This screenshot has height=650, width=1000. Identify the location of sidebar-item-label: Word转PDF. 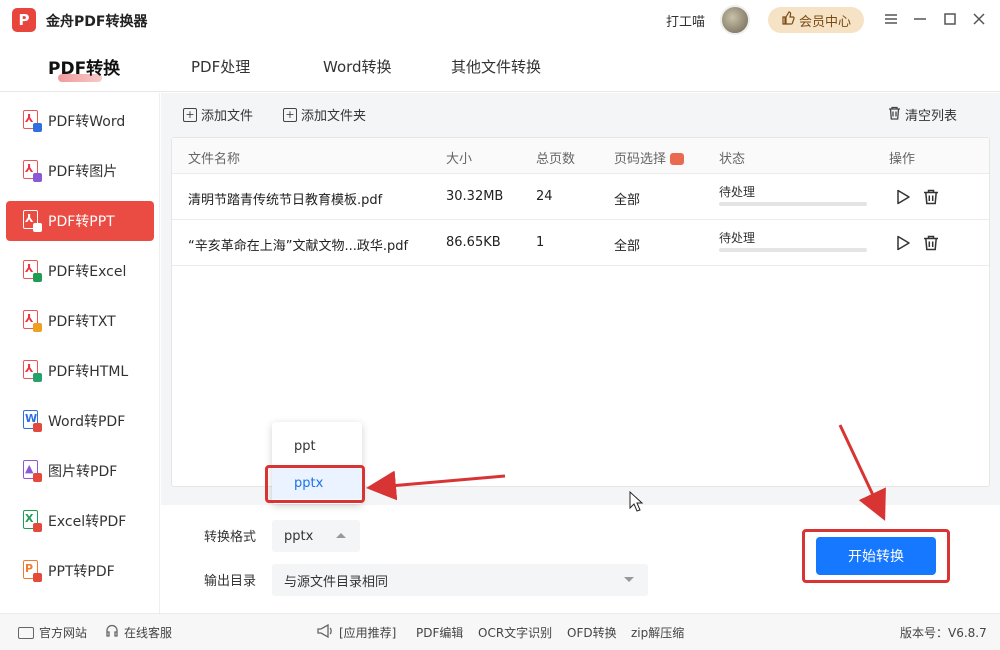
(87, 422).